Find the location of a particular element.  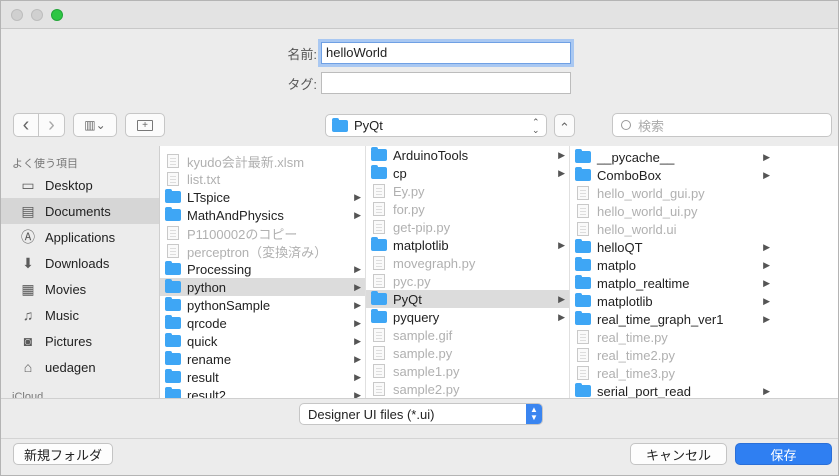

folder-row: helloQT ▶ is located at coordinates (672, 247).